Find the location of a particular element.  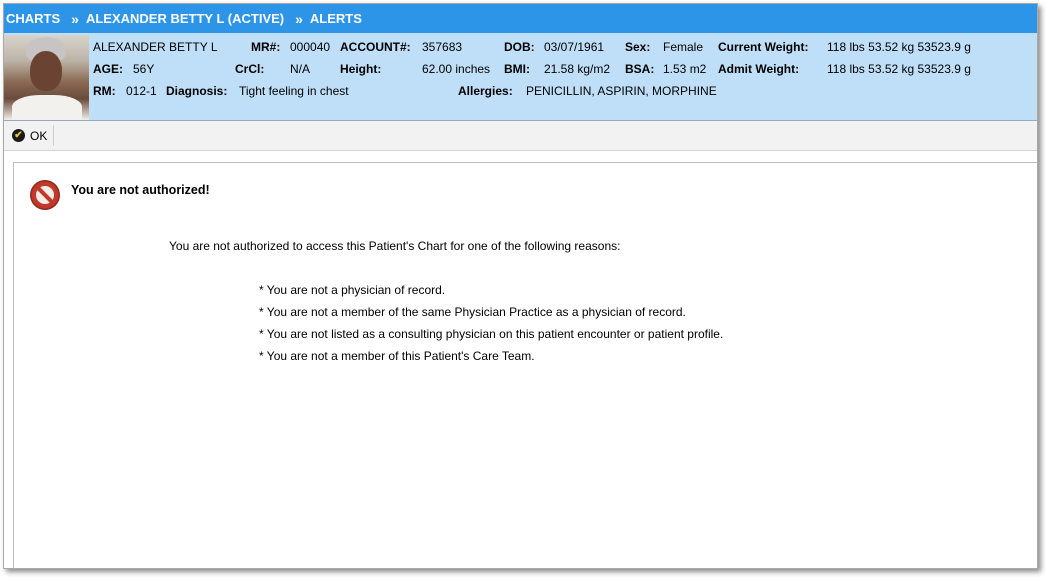

account-value: 357683 is located at coordinates (442, 47).